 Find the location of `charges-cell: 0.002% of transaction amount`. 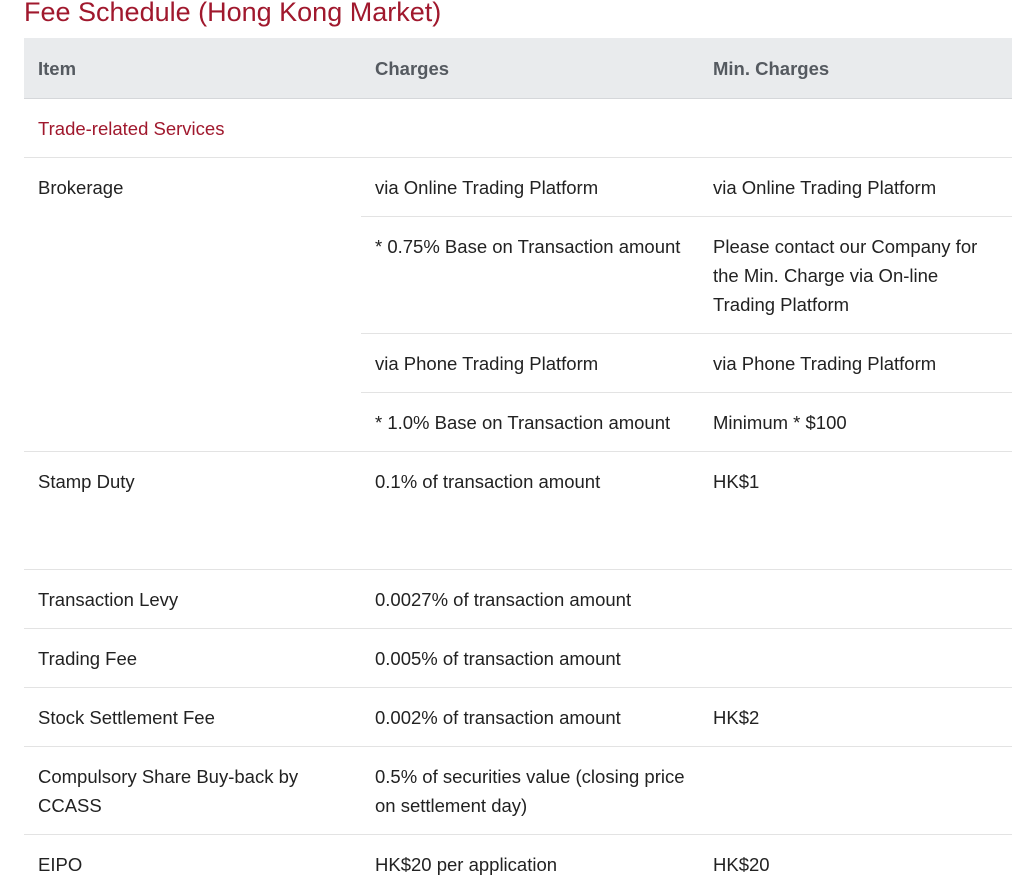

charges-cell: 0.002% of transaction amount is located at coordinates (530, 717).